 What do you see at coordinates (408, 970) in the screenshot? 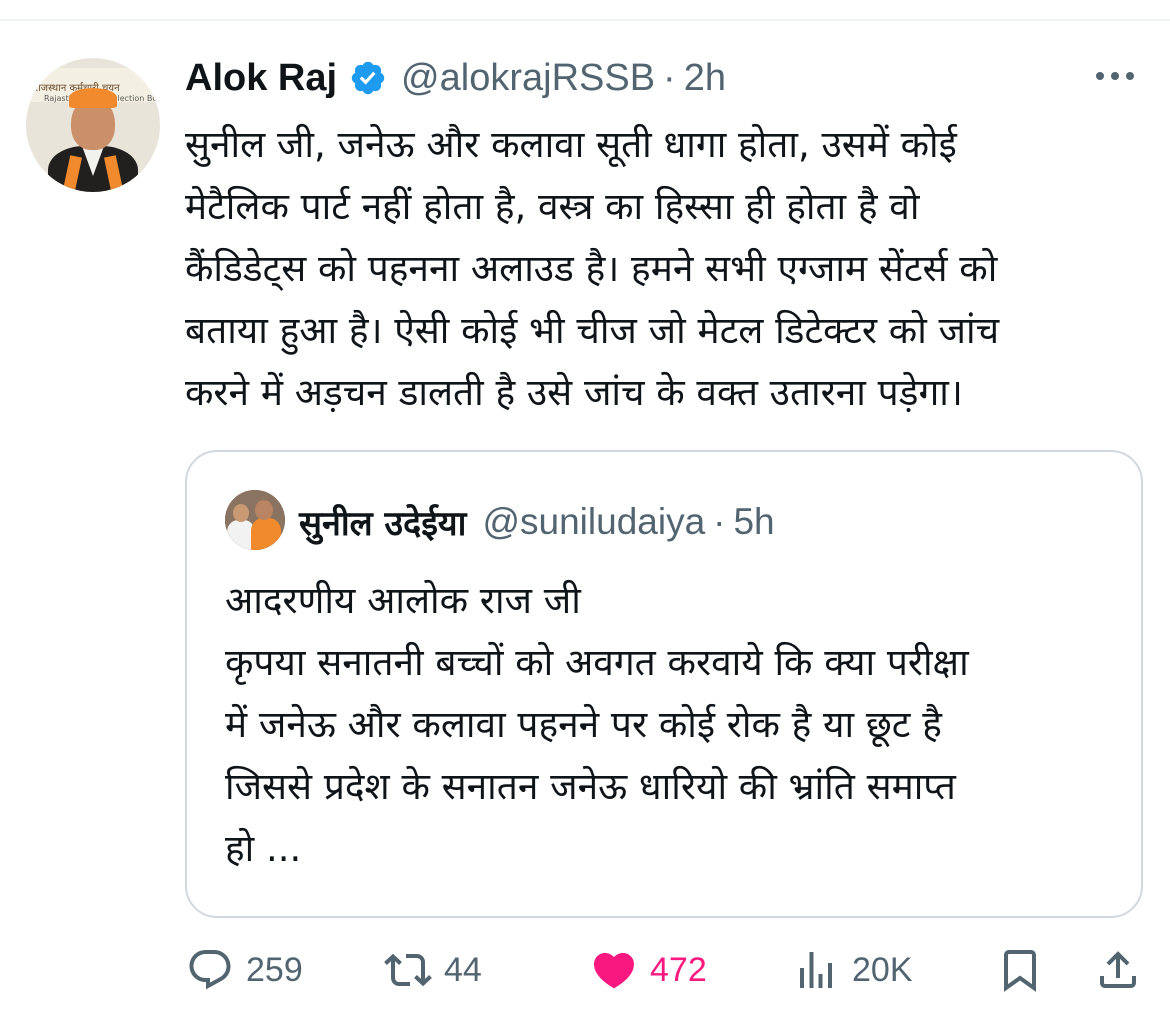
I see `repost-icon` at bounding box center [408, 970].